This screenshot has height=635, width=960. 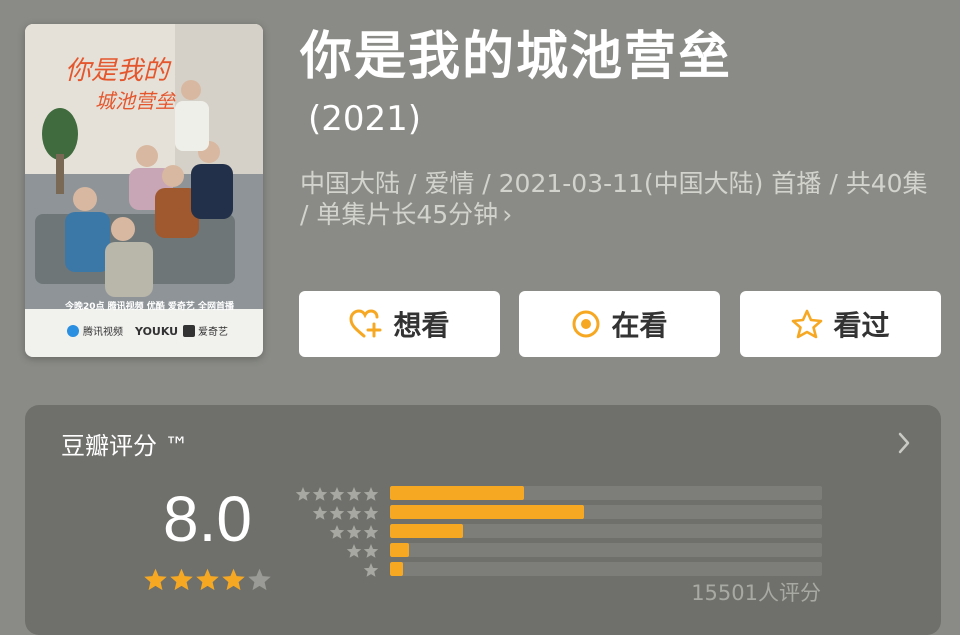 What do you see at coordinates (125, 446) in the screenshot?
I see `rating-title: 豆瓣评分 ™` at bounding box center [125, 446].